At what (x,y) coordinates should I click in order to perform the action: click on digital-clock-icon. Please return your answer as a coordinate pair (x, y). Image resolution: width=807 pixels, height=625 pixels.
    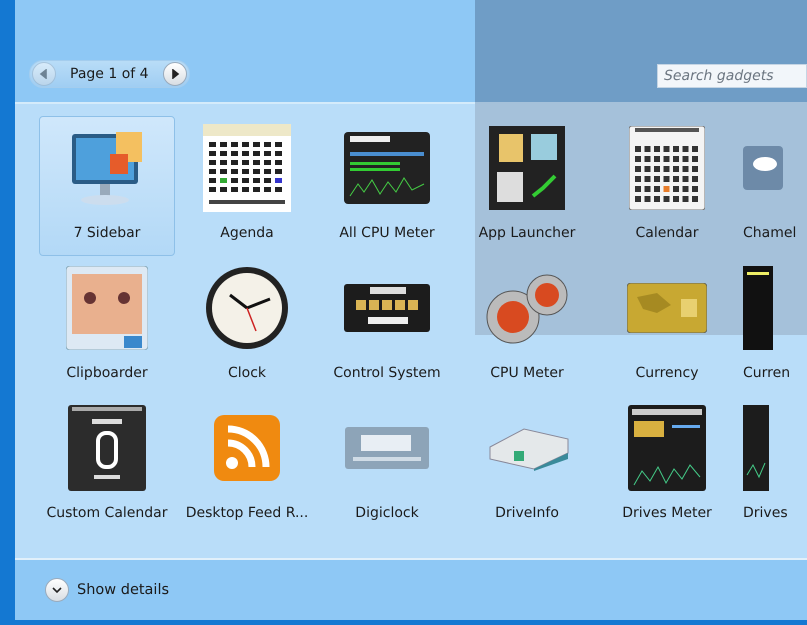
    Looking at the image, I should click on (387, 448).